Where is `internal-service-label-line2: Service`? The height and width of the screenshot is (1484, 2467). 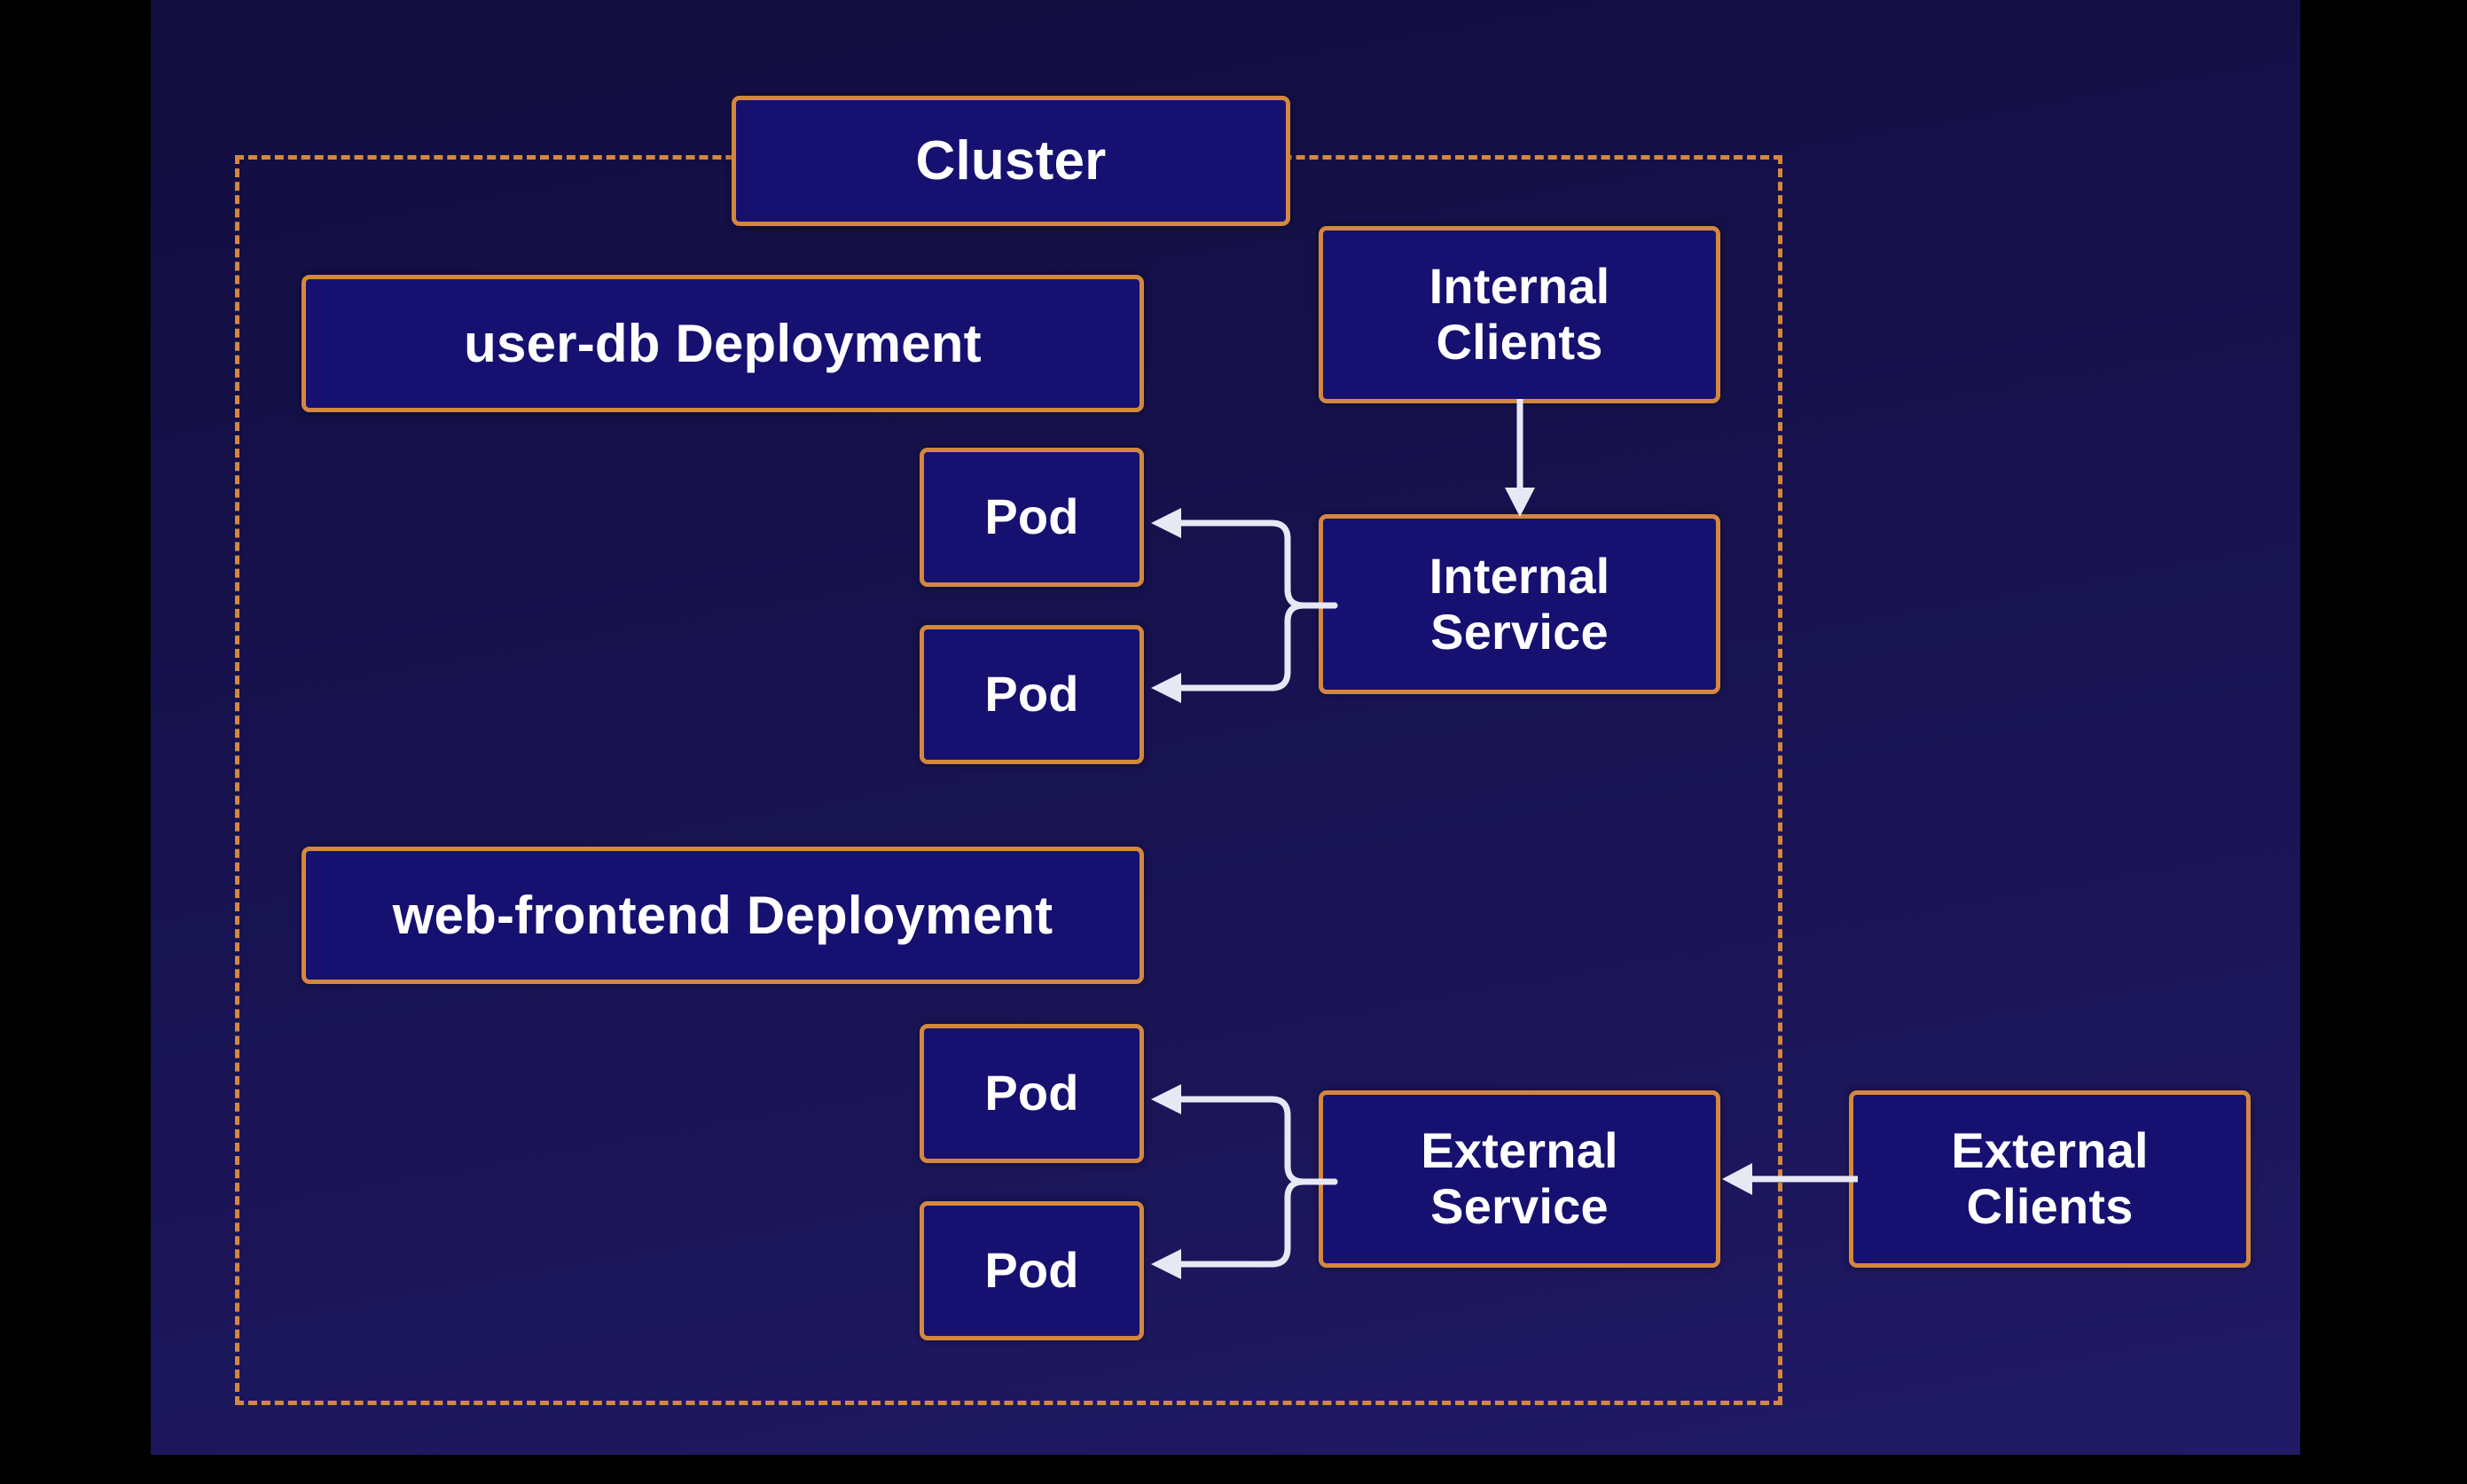 internal-service-label-line2: Service is located at coordinates (1519, 631).